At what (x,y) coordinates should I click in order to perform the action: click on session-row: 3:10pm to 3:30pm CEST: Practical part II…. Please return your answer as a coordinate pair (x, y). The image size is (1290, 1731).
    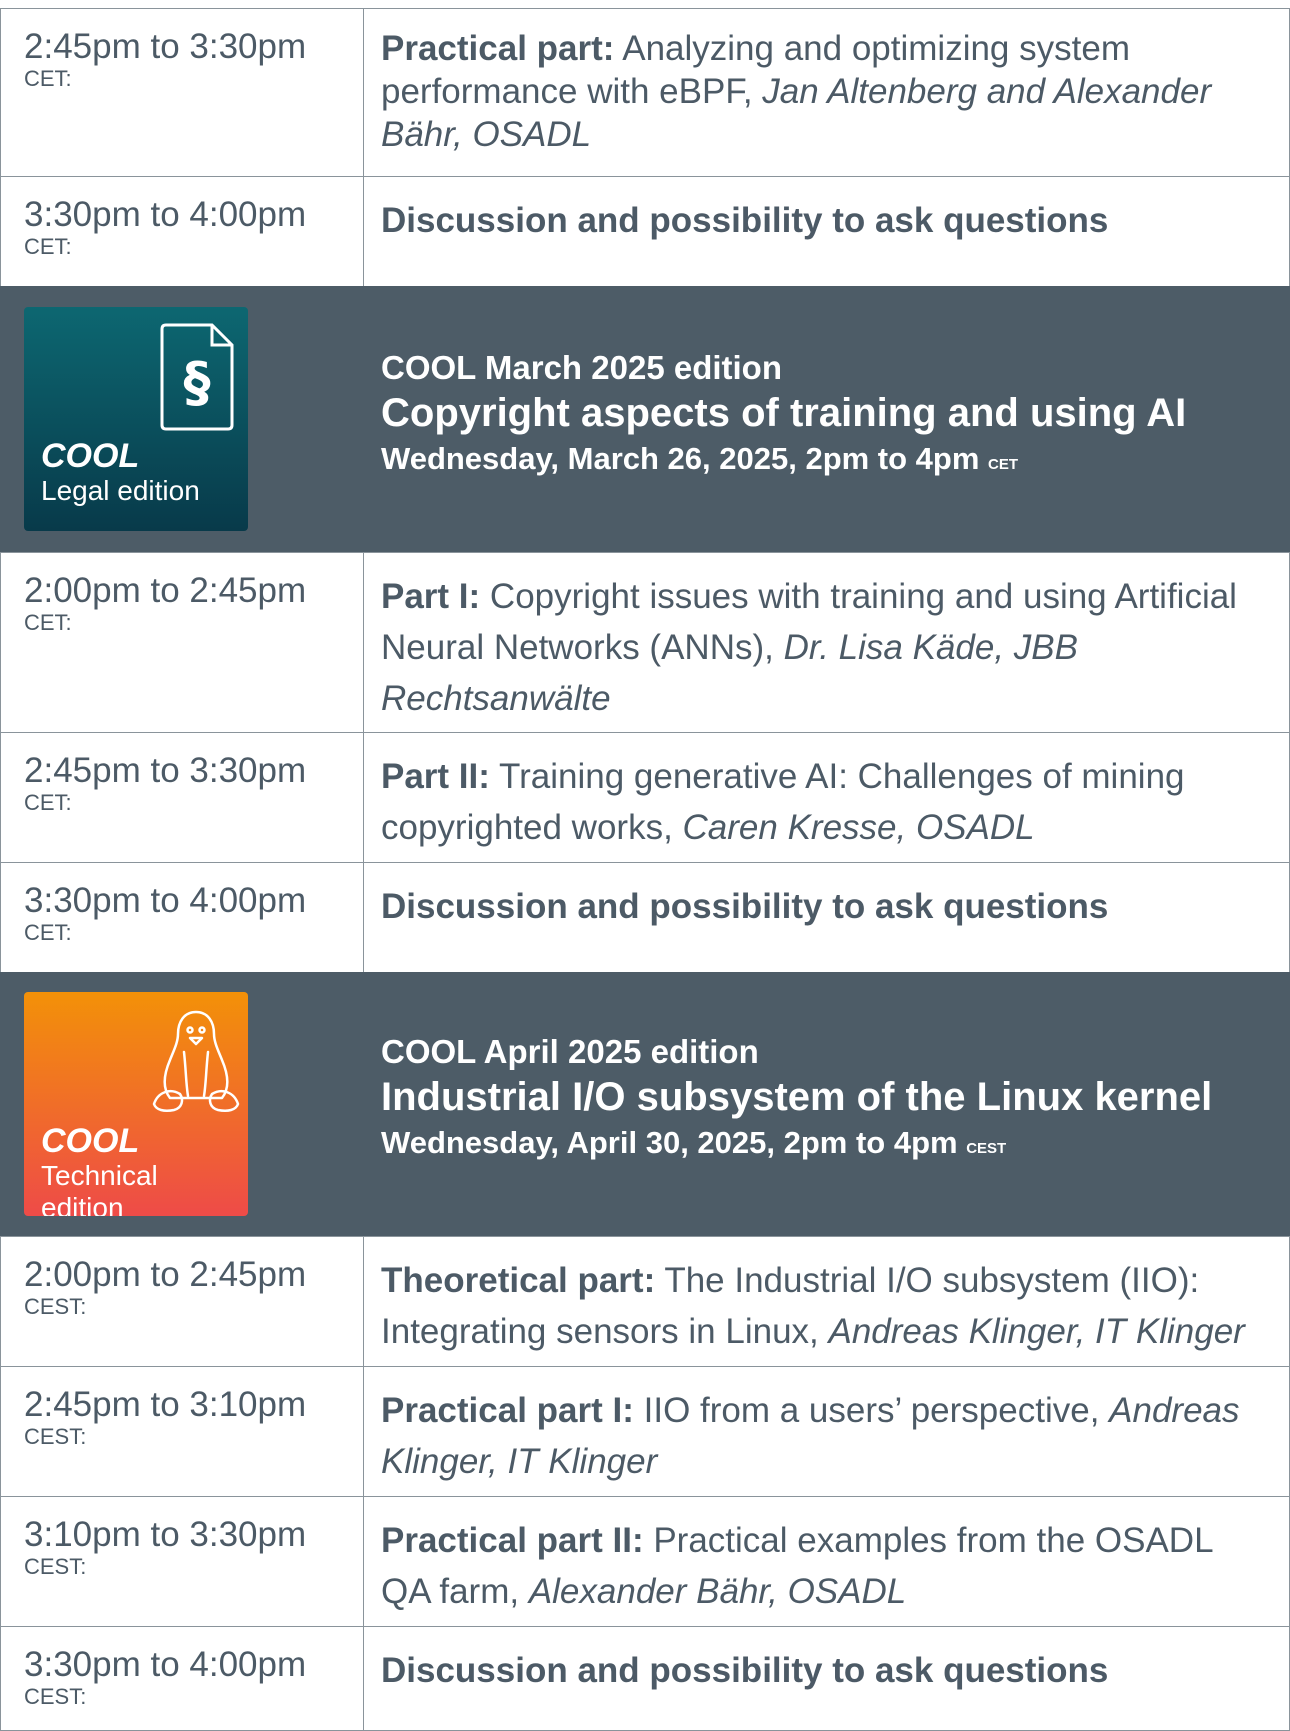
    Looking at the image, I should click on (645, 1561).